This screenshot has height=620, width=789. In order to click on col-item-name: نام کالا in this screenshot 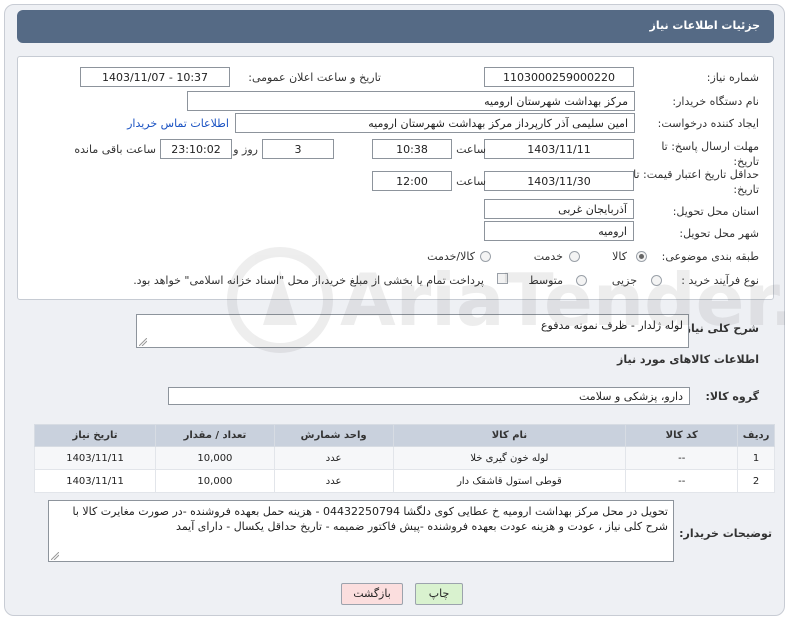, I will do `click(509, 435)`.